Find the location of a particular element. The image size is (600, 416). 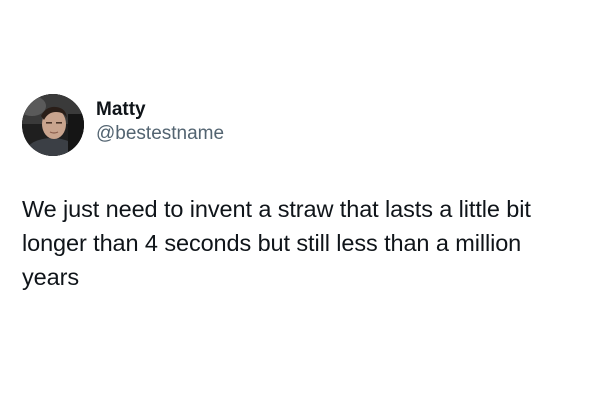

user-handle: @bestestname is located at coordinates (160, 134).